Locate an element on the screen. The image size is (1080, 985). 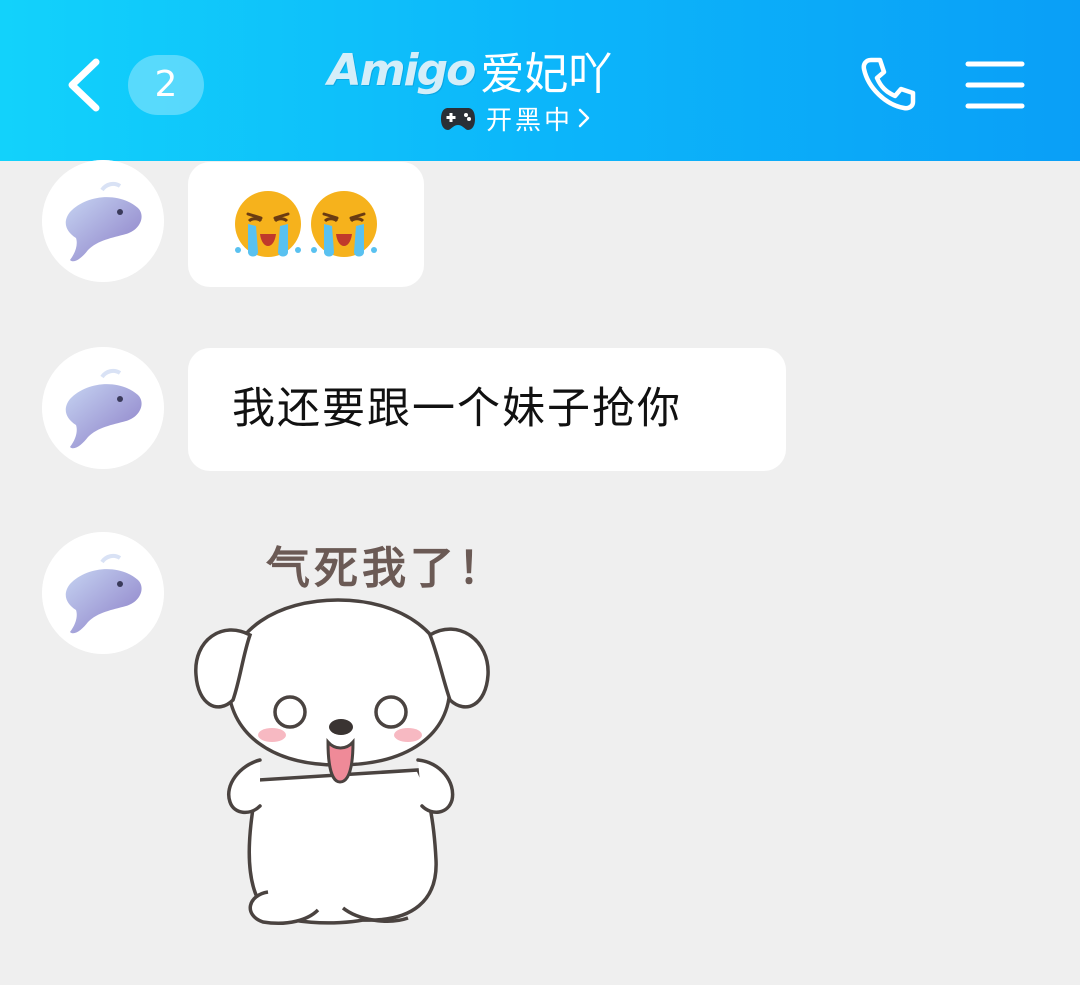
title-brand: Amigo is located at coordinates (402, 70).